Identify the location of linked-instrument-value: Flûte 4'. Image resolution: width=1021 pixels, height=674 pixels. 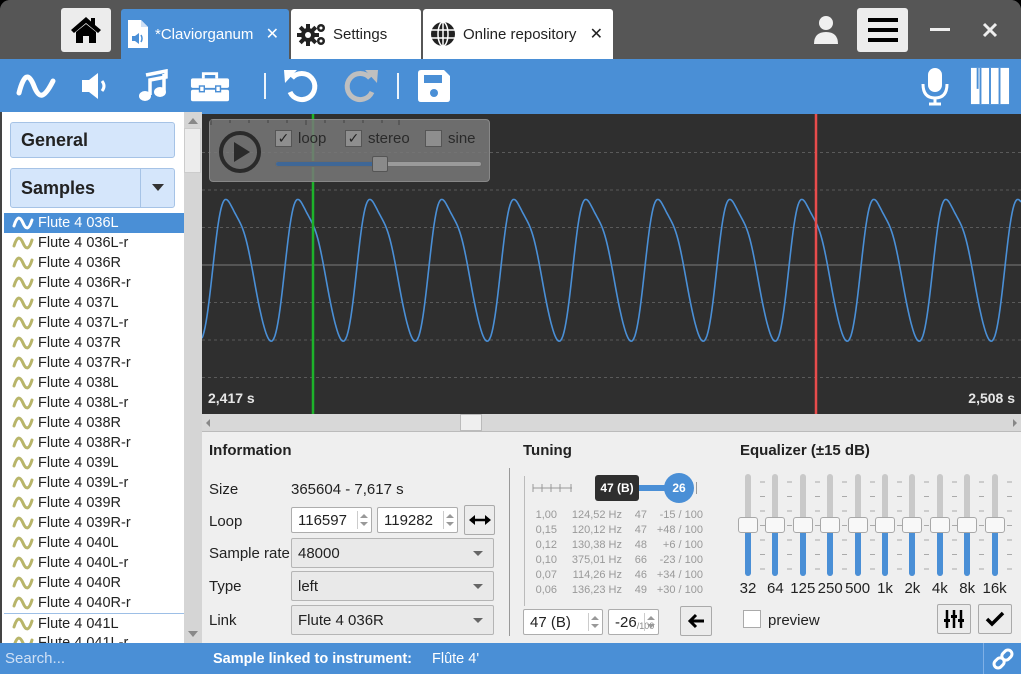
(455, 659).